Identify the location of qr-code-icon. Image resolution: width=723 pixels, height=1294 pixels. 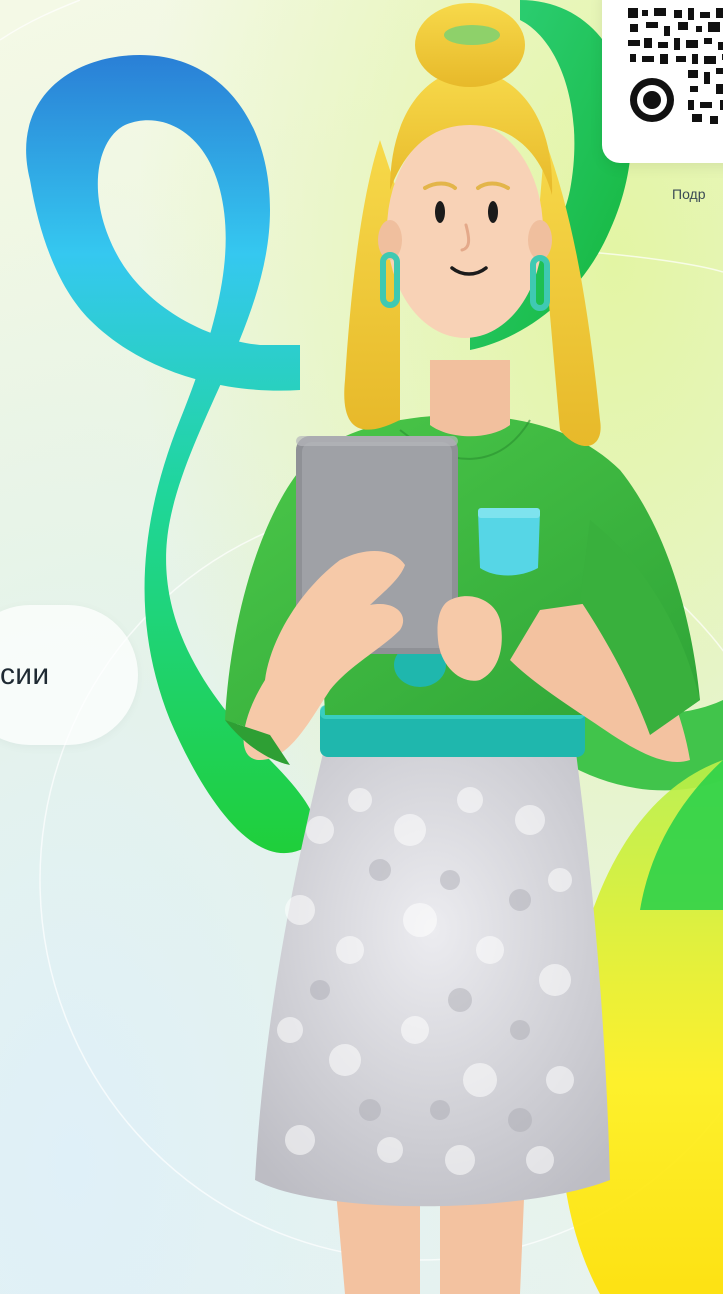
(673, 66).